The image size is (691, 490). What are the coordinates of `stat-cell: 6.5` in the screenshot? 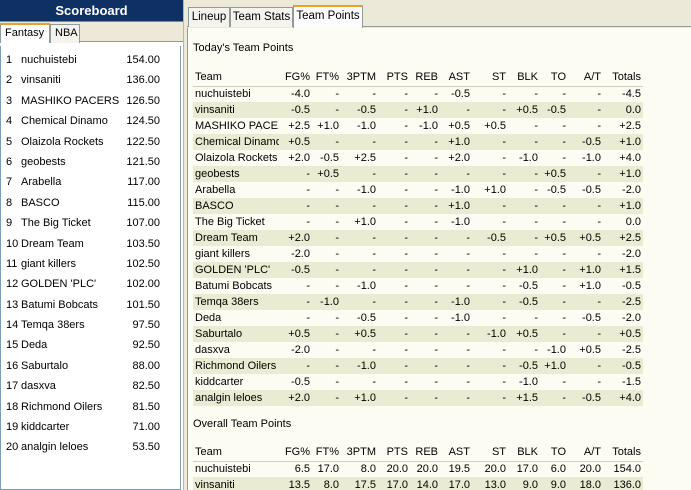 It's located at (302, 469).